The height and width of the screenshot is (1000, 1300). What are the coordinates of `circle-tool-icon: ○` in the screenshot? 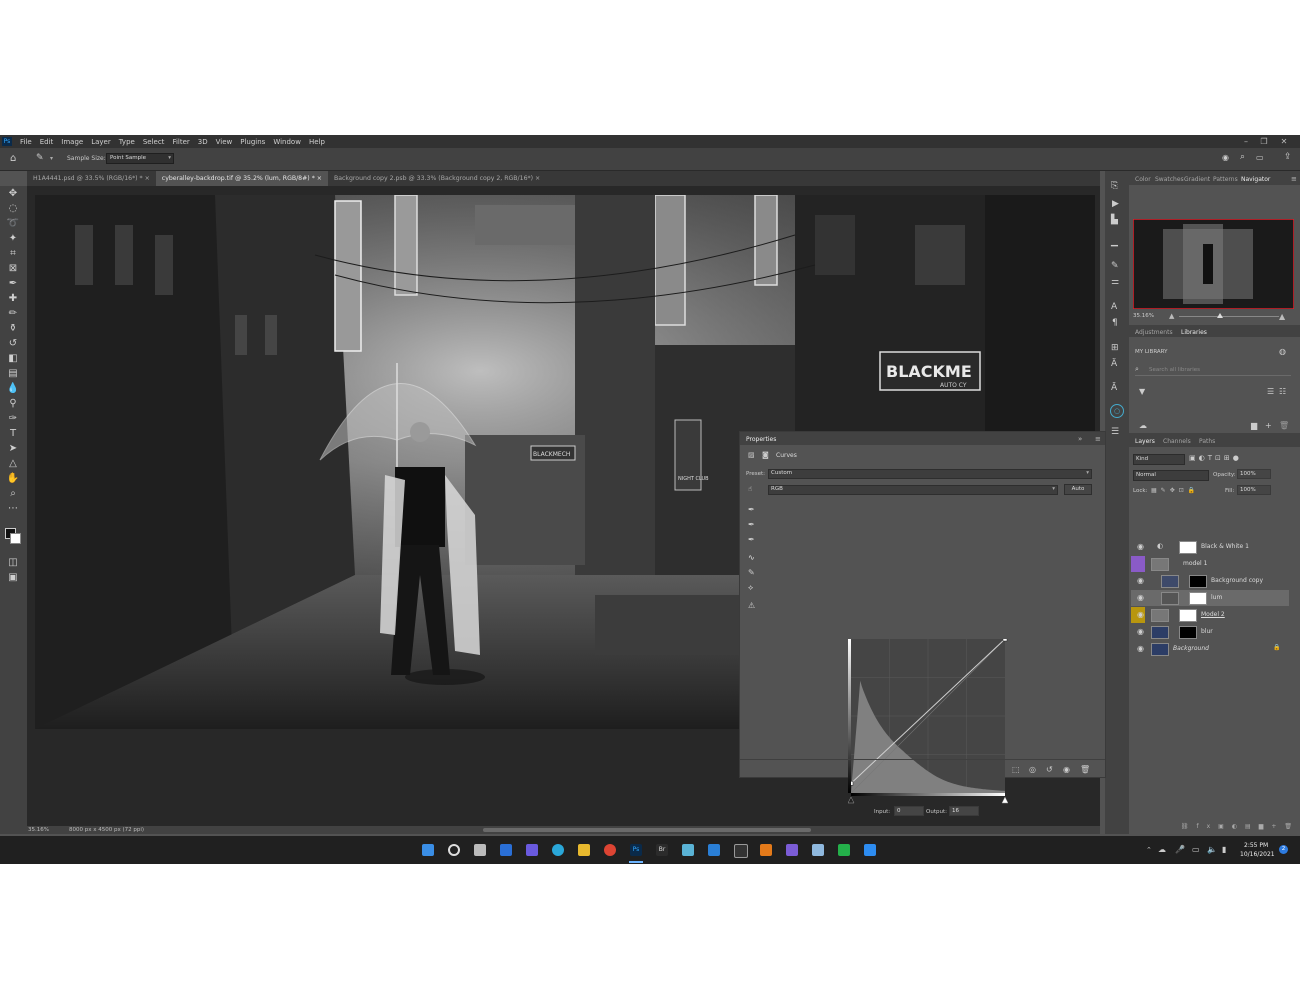 It's located at (1117, 411).